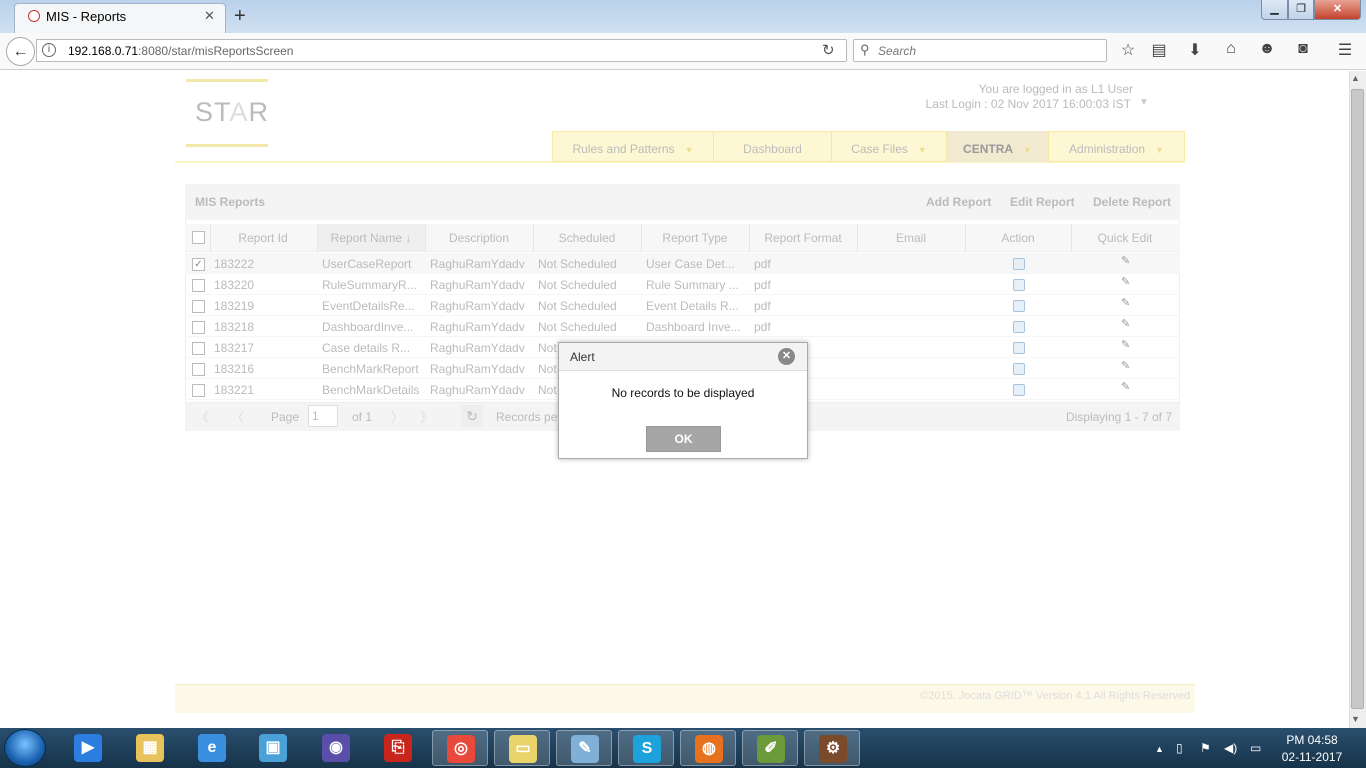 This screenshot has height=768, width=1366. I want to click on delete-report-button: Delete Report, so click(1132, 202).